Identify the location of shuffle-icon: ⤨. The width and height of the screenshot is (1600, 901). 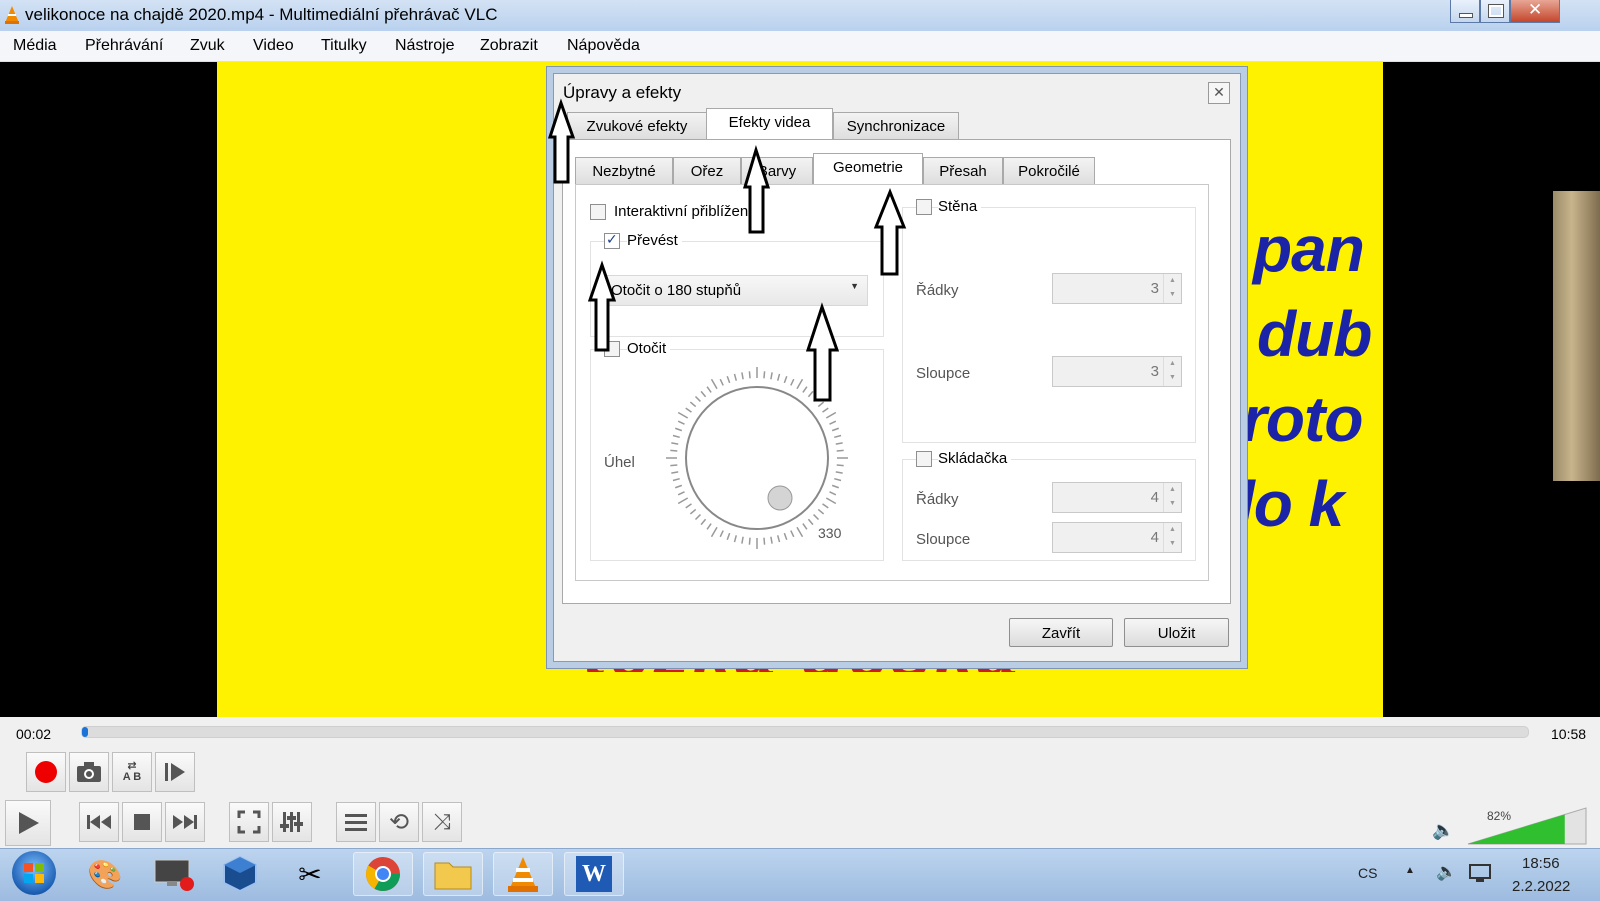
(442, 821).